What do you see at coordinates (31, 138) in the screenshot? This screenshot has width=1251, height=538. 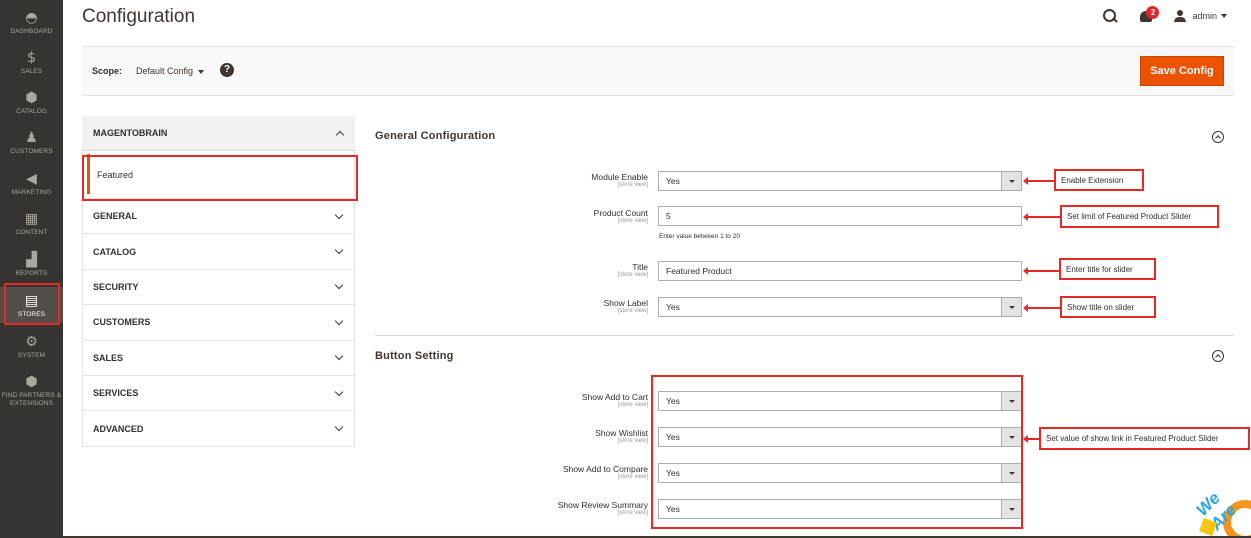 I see `person-icon: ♟` at bounding box center [31, 138].